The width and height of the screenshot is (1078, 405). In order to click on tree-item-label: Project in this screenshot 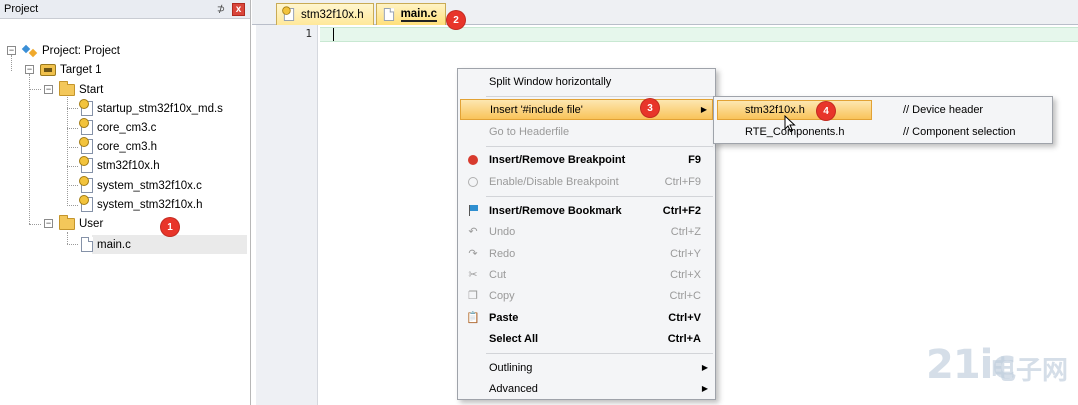, I will do `click(81, 50)`.